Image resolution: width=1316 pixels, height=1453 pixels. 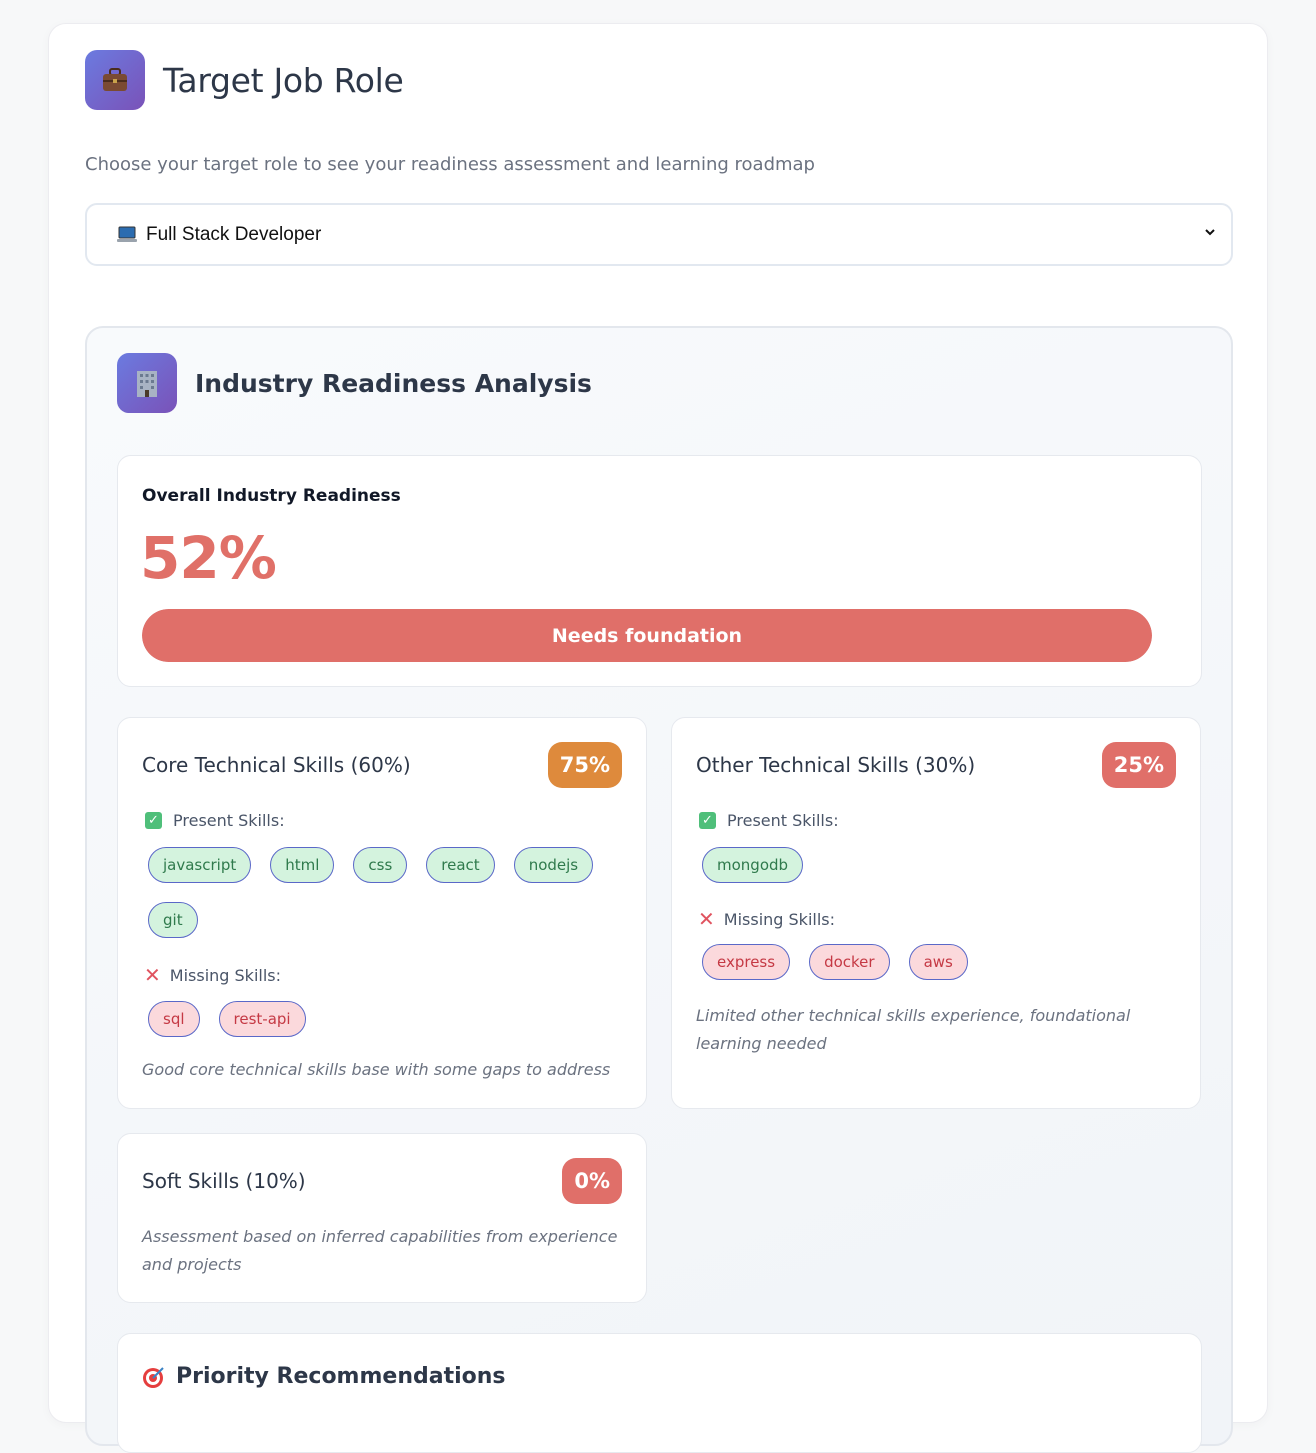 I want to click on other-missing-tags: express docker aws, so click(x=835, y=962).